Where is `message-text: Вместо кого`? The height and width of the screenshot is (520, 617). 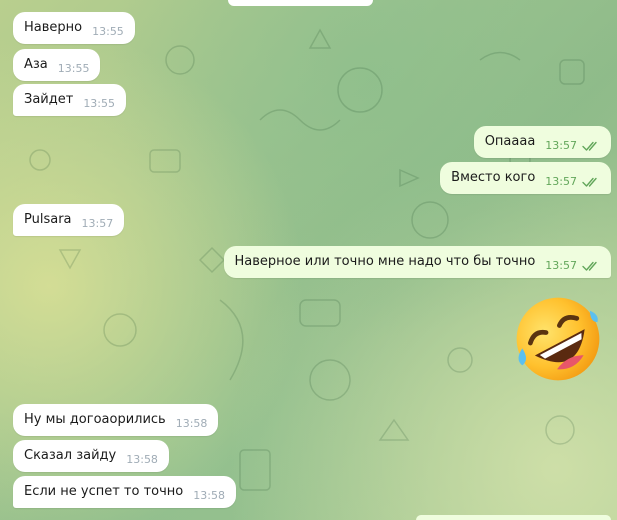
message-text: Вместо кого is located at coordinates (493, 177).